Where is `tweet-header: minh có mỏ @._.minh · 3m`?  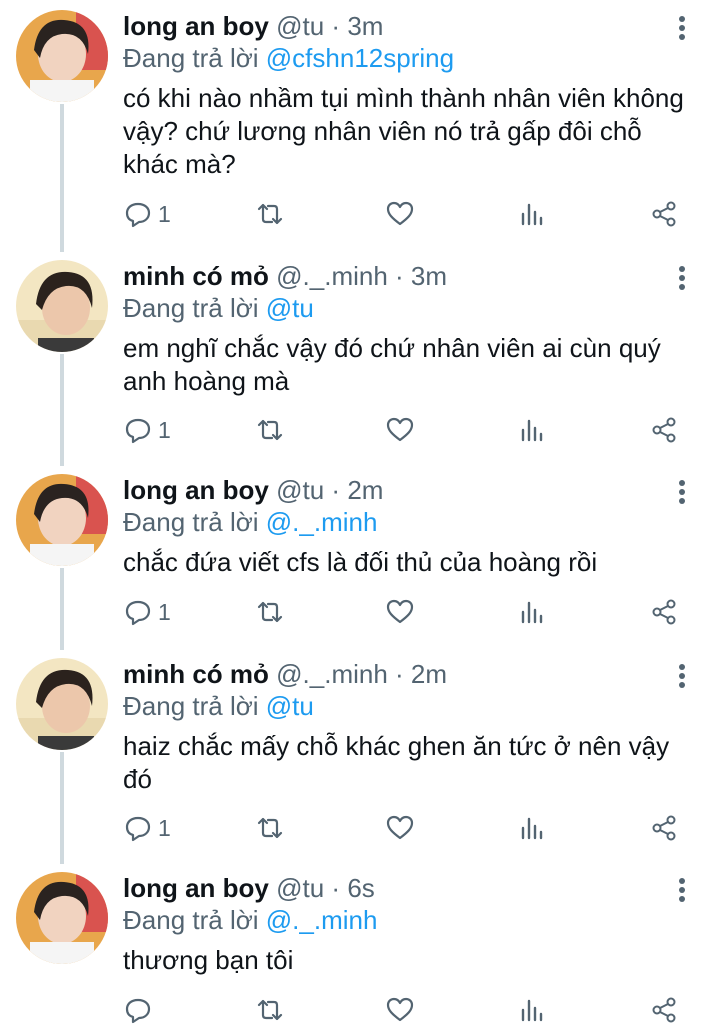
tweet-header: minh có mỏ @._.minh · 3m is located at coordinates (285, 276).